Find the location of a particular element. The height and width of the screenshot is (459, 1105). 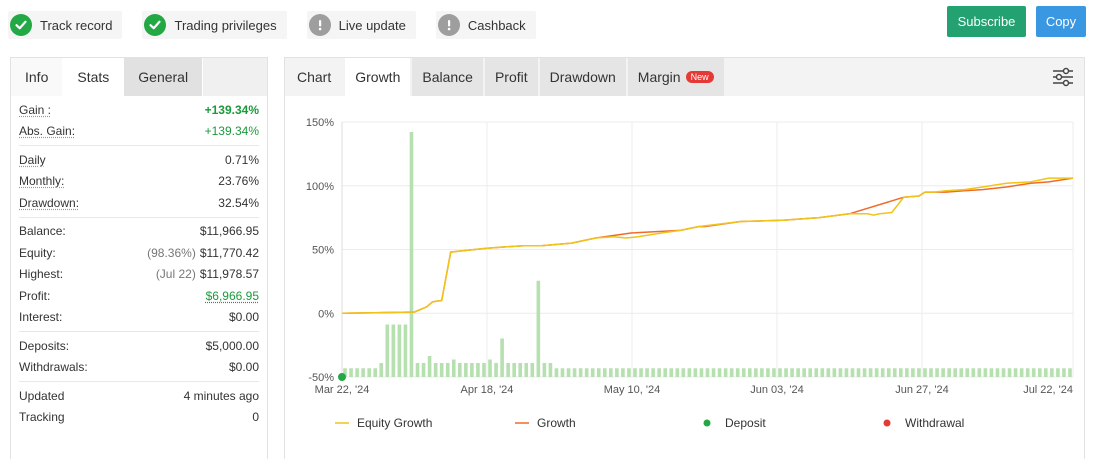

tab-stats: Stats is located at coordinates (94, 77).